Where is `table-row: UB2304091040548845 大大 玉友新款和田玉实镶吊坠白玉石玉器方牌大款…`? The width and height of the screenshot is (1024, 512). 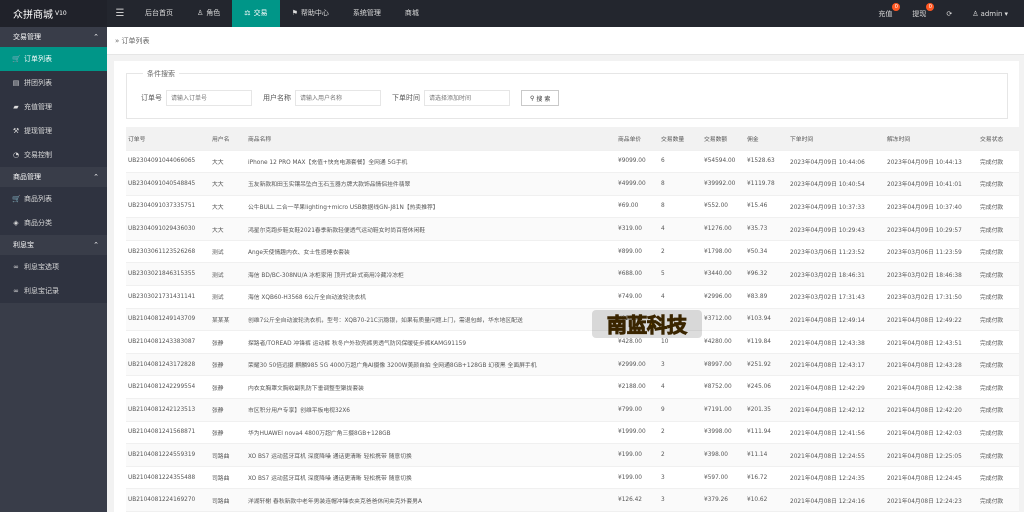 table-row: UB2304091040548845 大大 玉友新款和田玉实镶吊坠白玉石玉器方牌大款… is located at coordinates (572, 184).